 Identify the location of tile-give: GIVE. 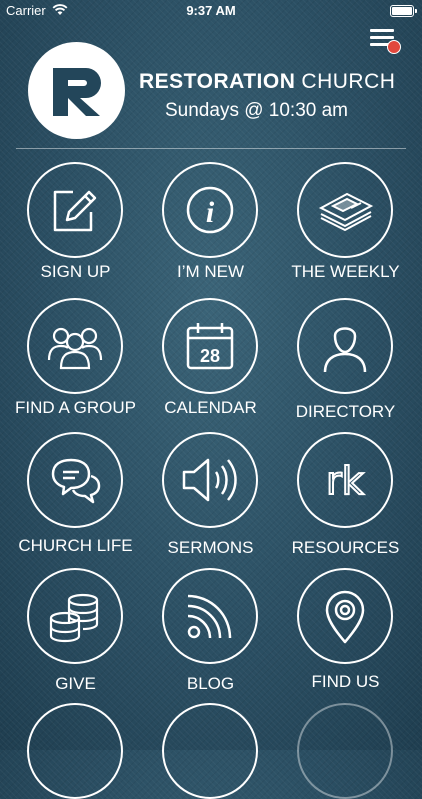
(75, 633).